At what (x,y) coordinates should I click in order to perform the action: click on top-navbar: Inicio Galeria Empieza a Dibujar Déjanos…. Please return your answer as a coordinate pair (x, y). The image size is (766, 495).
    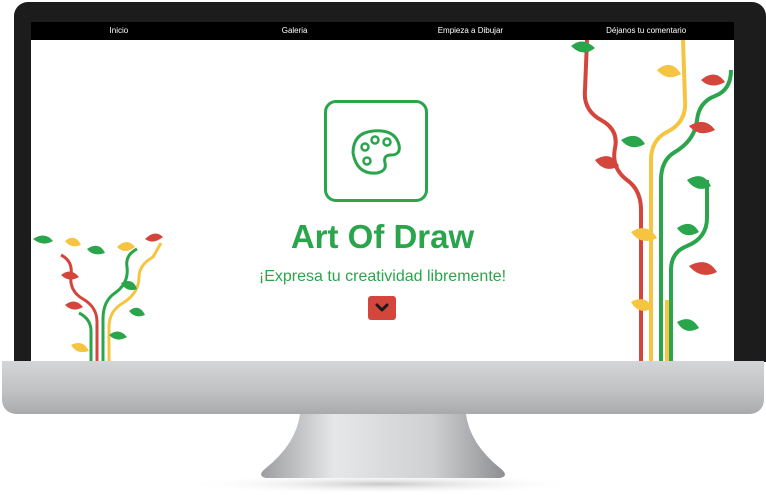
    Looking at the image, I should click on (382, 31).